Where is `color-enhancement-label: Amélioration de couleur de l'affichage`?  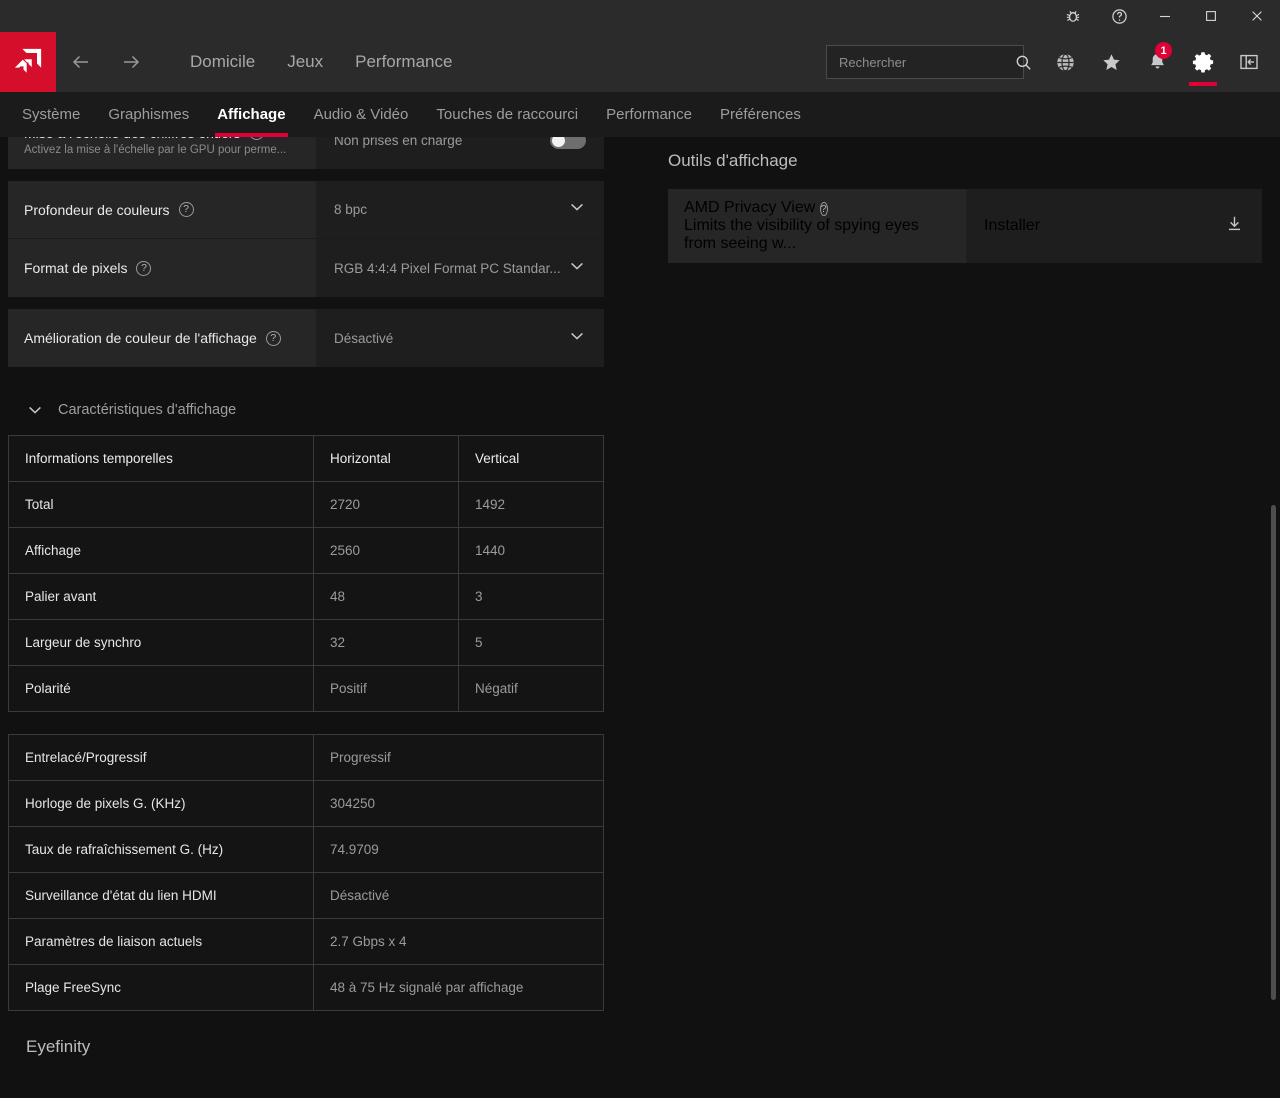
color-enhancement-label: Amélioration de couleur de l'affichage is located at coordinates (140, 338).